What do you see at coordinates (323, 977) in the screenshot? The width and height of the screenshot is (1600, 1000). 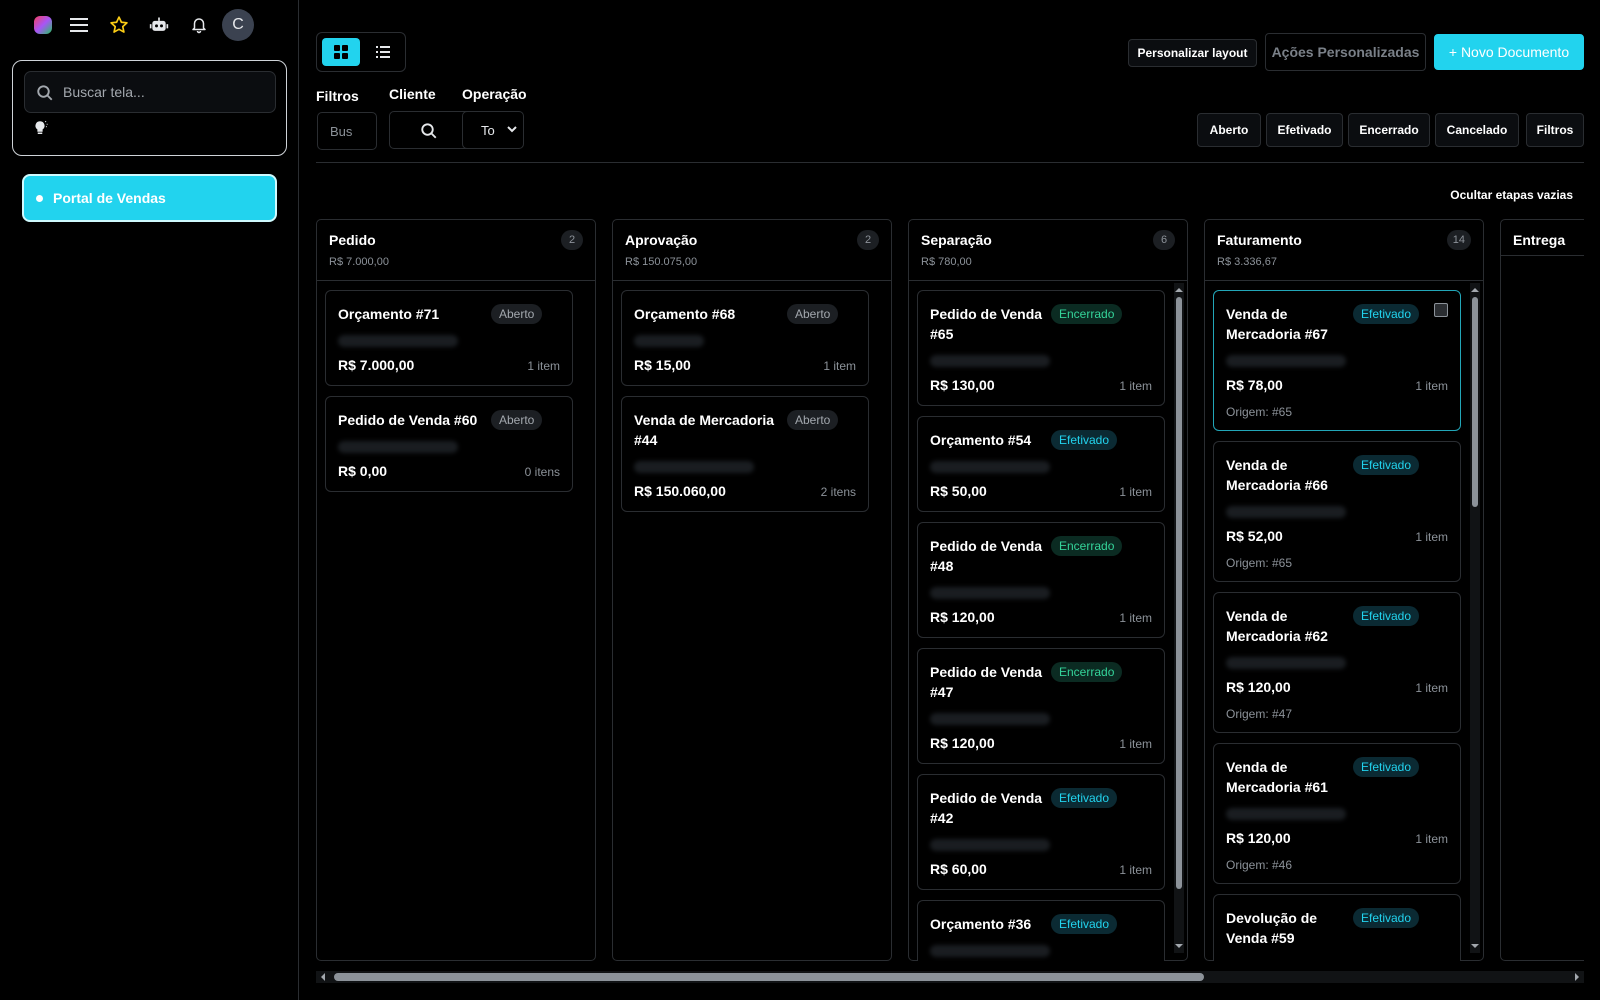 I see `scroll-left-icon` at bounding box center [323, 977].